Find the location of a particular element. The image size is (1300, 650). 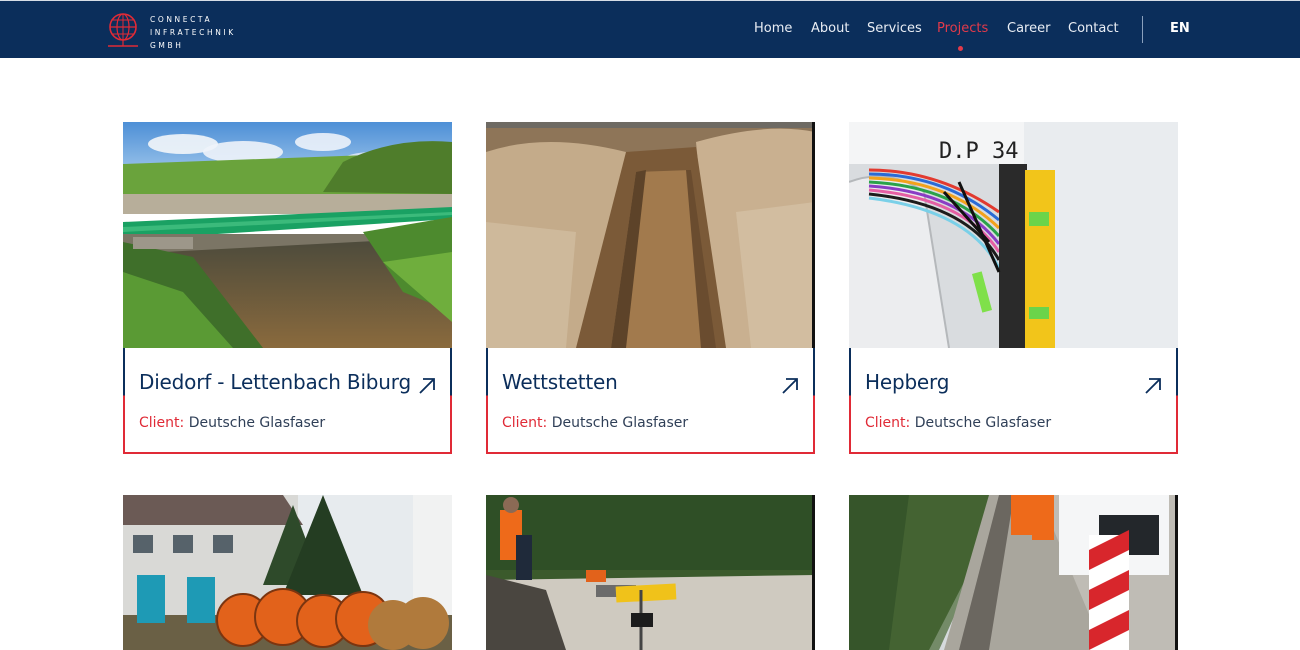

project-image-trench is located at coordinates (650, 235).